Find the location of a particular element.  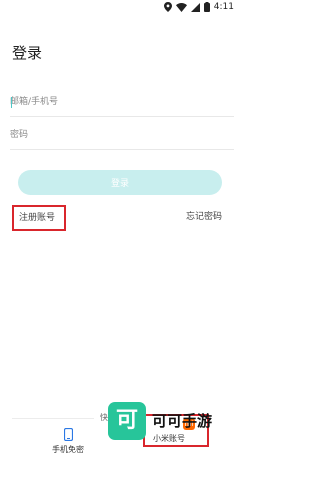

status-bar: 4:11 is located at coordinates (120, 8).